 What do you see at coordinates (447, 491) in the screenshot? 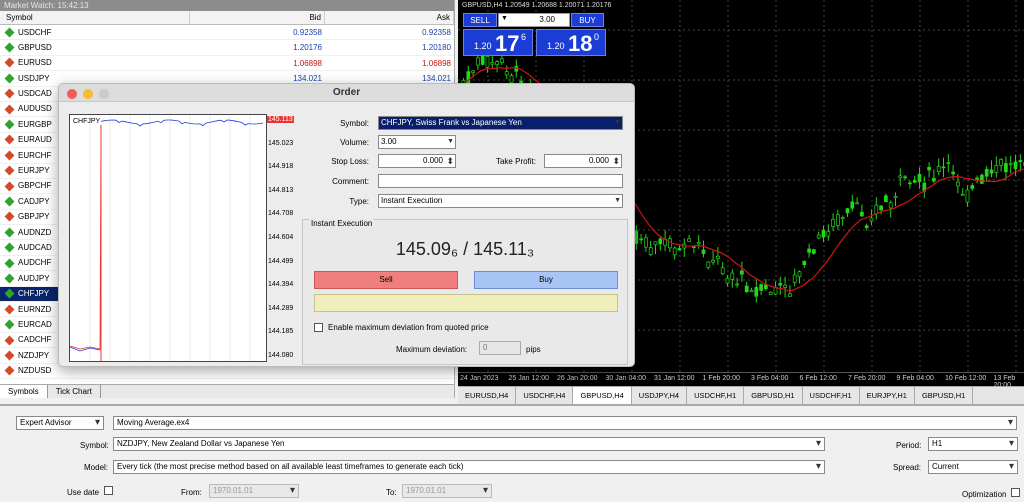
I see `to-date-input: 1970.01.01` at bounding box center [447, 491].